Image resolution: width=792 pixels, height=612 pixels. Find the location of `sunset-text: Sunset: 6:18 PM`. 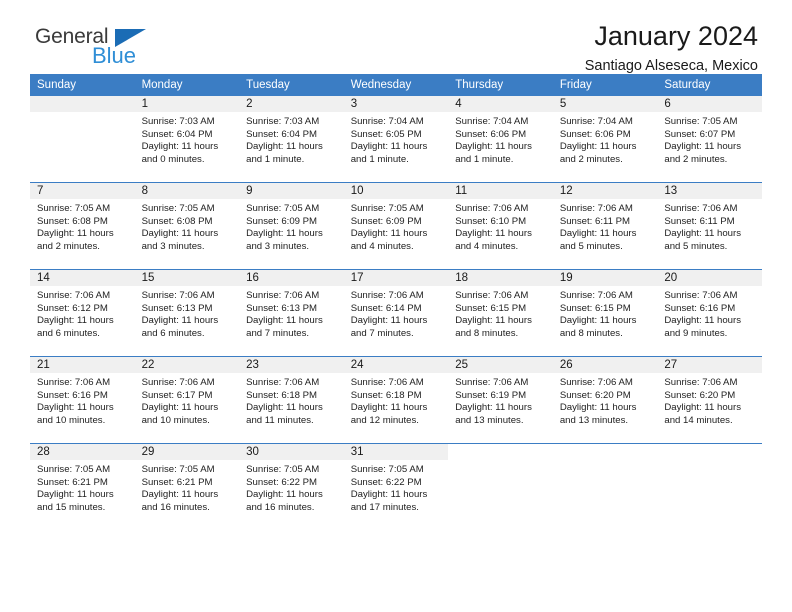

sunset-text: Sunset: 6:18 PM is located at coordinates (282, 395).